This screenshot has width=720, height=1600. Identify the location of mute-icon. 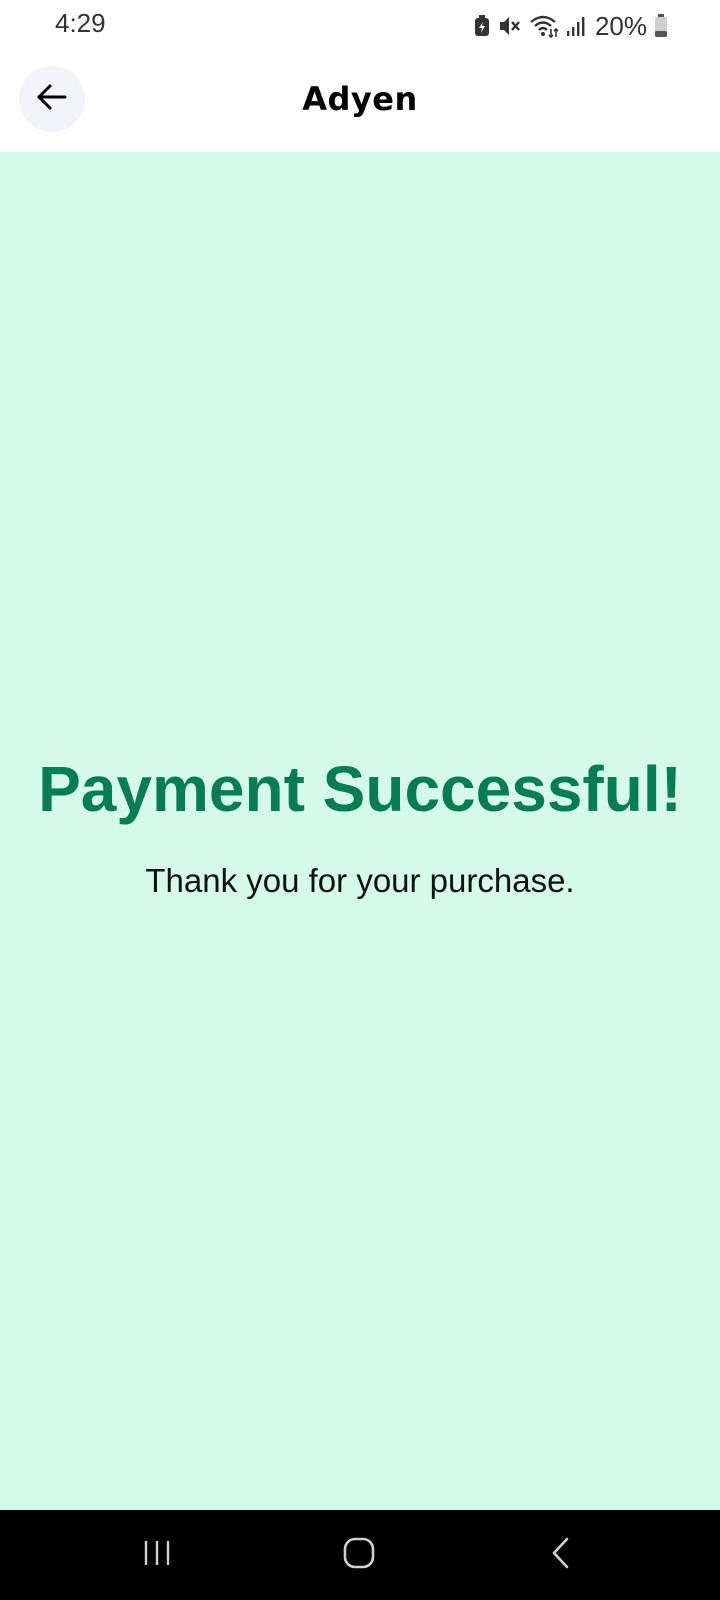
(510, 26).